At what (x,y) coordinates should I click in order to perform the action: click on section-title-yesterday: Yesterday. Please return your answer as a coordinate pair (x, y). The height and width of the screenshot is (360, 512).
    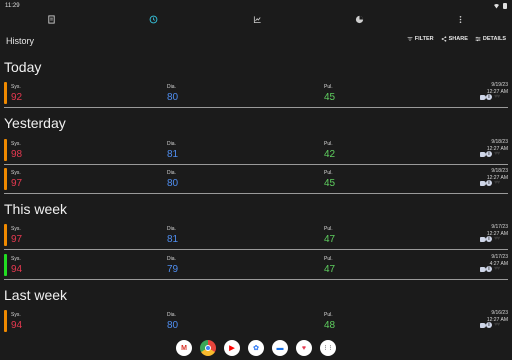
    Looking at the image, I should click on (35, 123).